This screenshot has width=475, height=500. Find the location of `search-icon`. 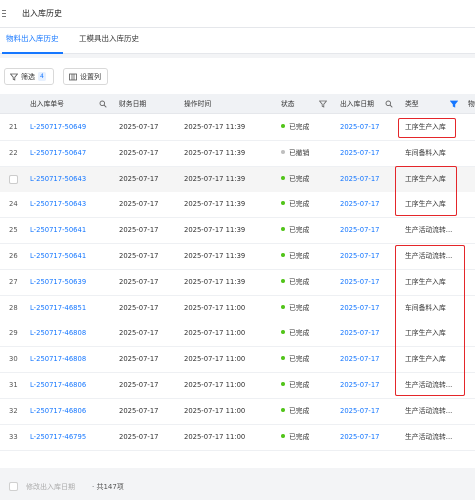

search-icon is located at coordinates (103, 104).